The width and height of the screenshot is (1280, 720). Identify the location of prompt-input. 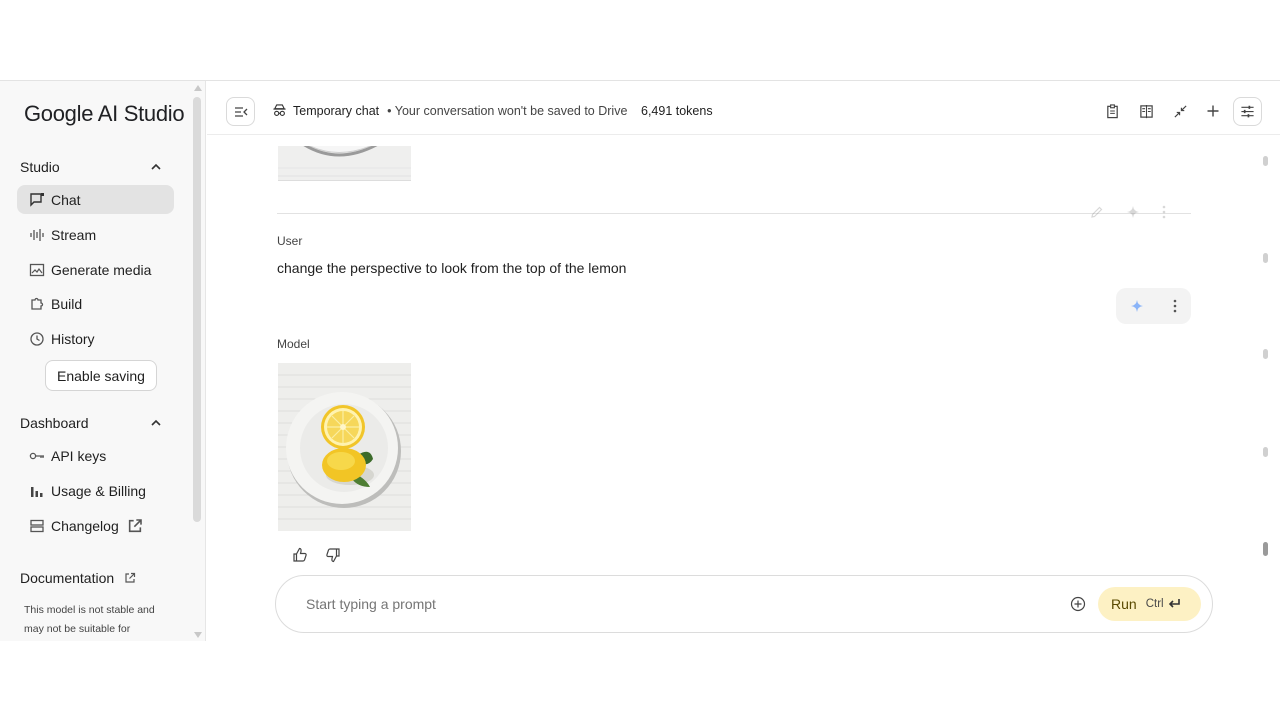
(656, 604).